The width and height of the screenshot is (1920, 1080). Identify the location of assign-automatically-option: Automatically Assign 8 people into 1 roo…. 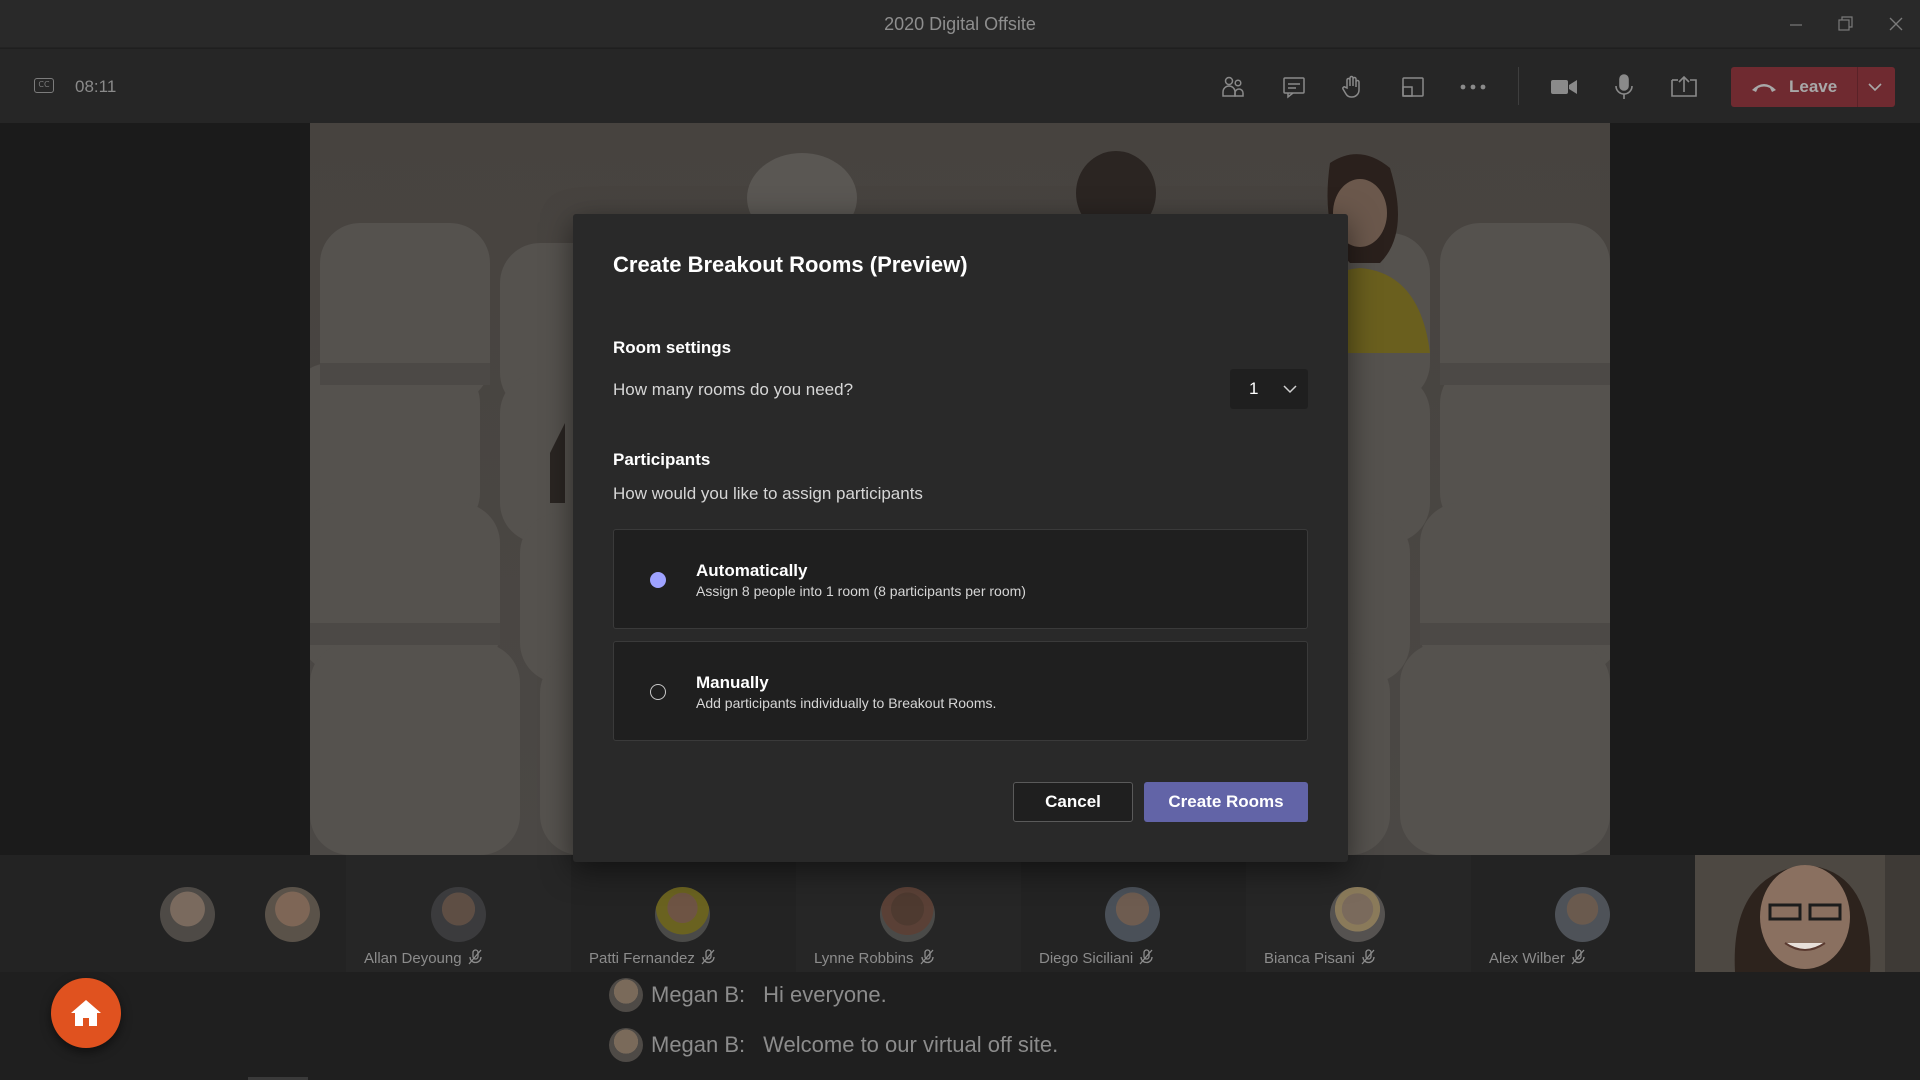
(960, 579).